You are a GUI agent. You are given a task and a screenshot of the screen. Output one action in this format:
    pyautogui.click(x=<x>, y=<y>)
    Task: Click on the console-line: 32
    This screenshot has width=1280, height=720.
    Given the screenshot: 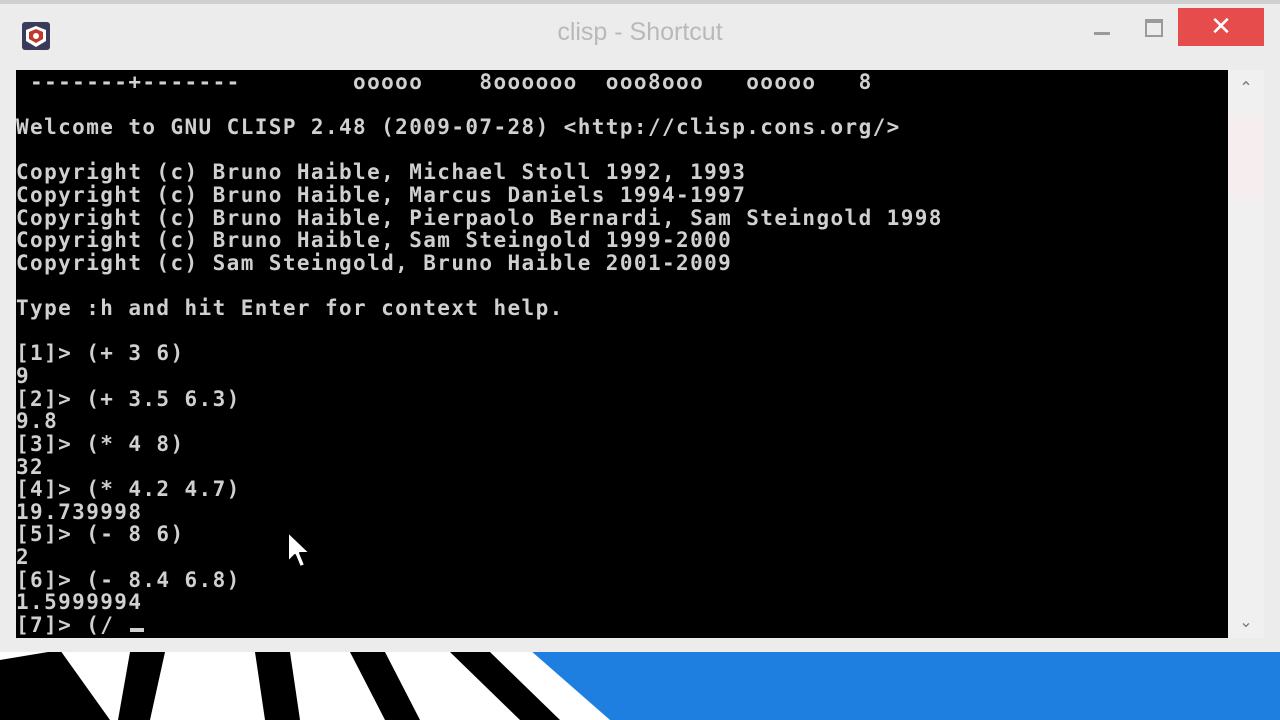 What is the action you would take?
    pyautogui.click(x=30, y=467)
    